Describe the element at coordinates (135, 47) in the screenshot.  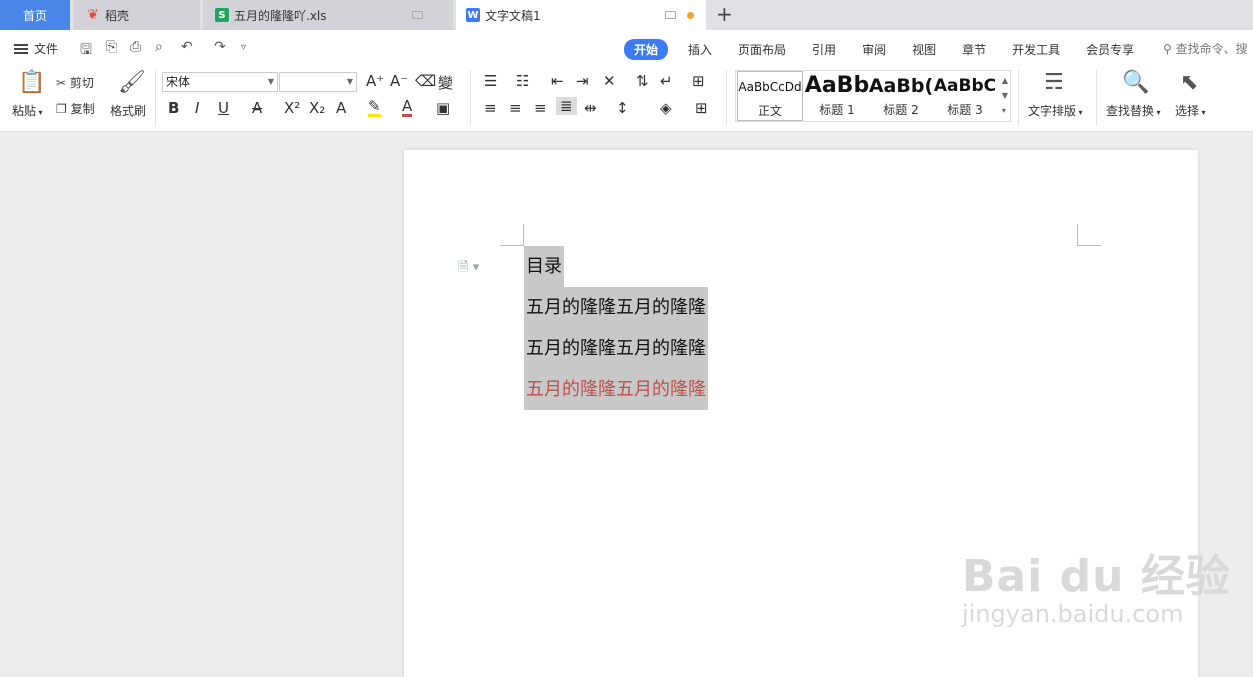
I see `print-icon: ⎙` at that location.